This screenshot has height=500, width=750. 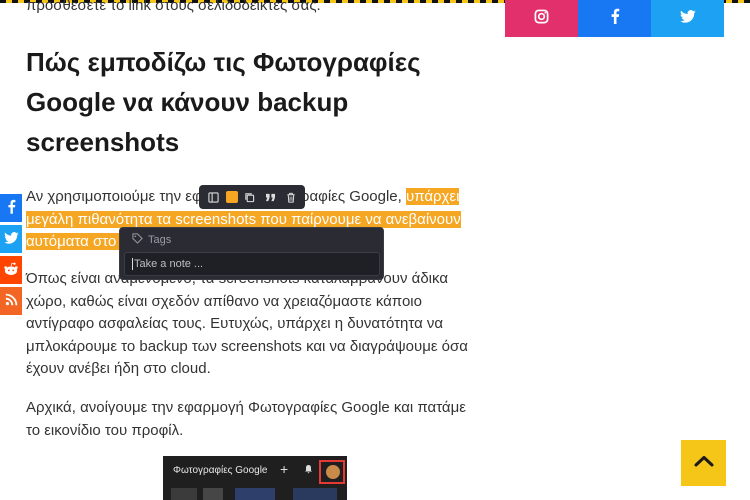 I want to click on share-reddit-button, so click(x=11, y=270).